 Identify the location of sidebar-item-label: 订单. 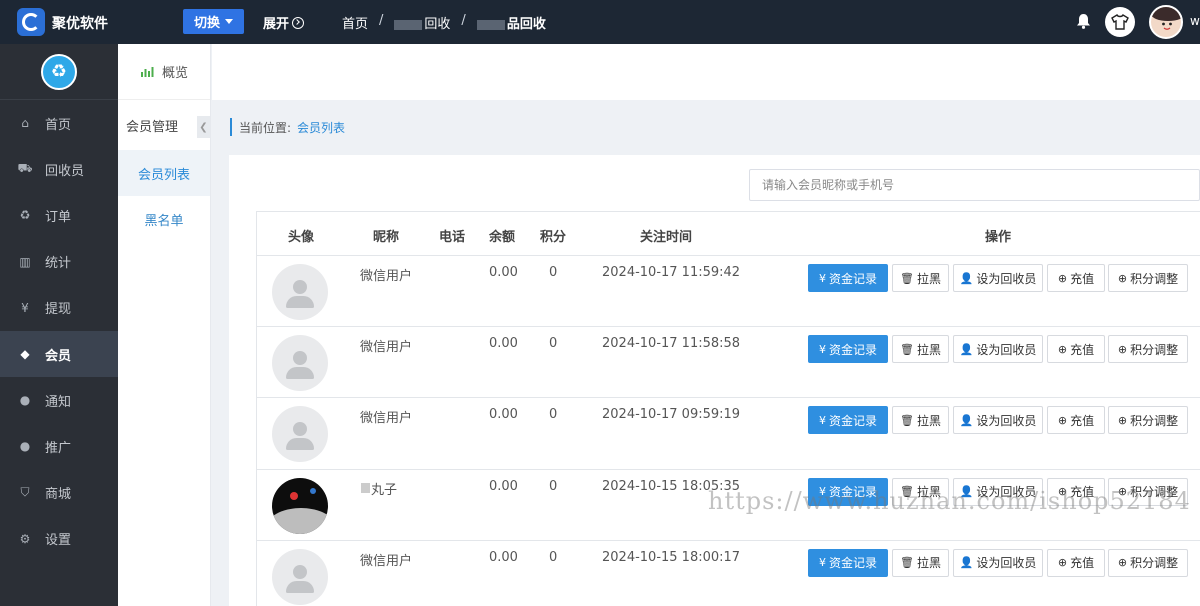
(58, 217).